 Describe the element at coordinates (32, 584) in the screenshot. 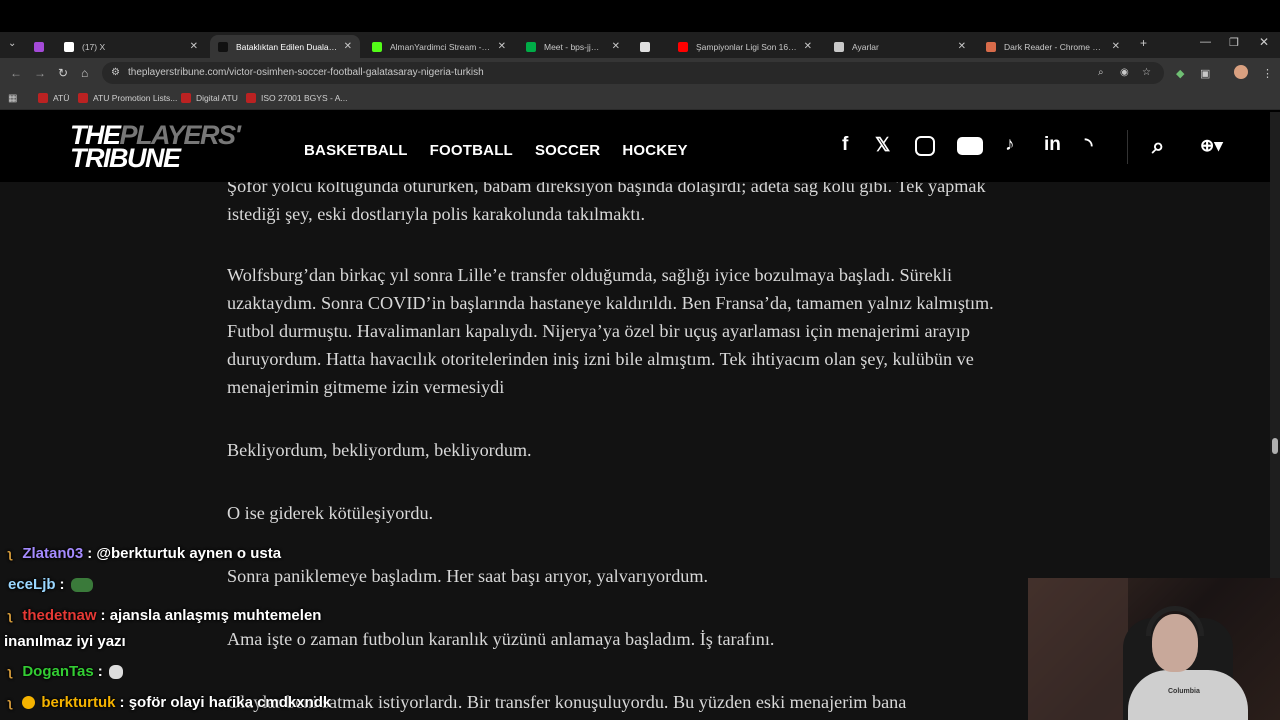

I see `chat-username: eceLjb` at that location.